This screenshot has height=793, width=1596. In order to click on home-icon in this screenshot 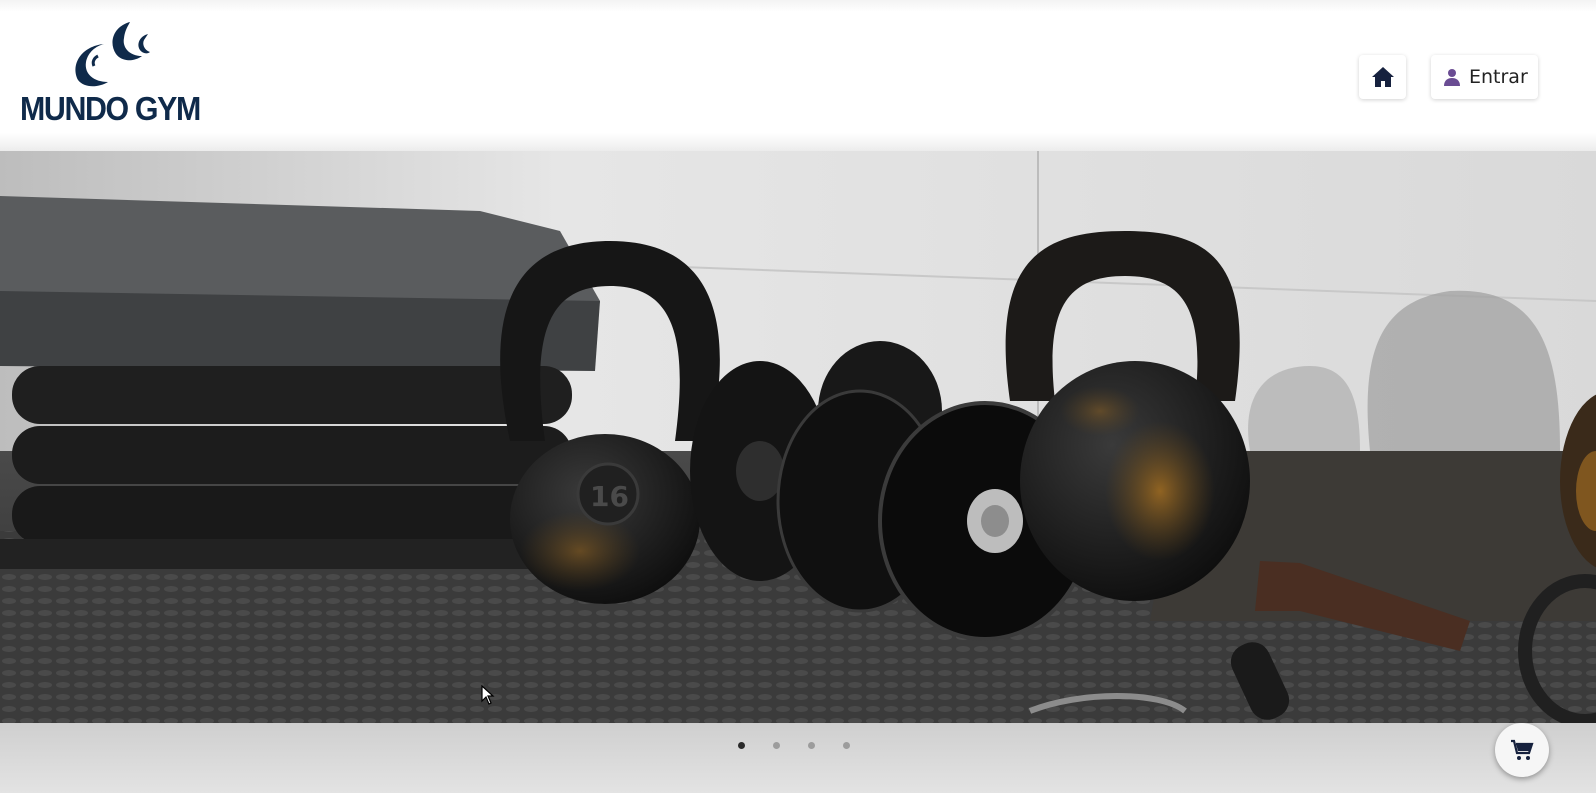, I will do `click(1382, 77)`.